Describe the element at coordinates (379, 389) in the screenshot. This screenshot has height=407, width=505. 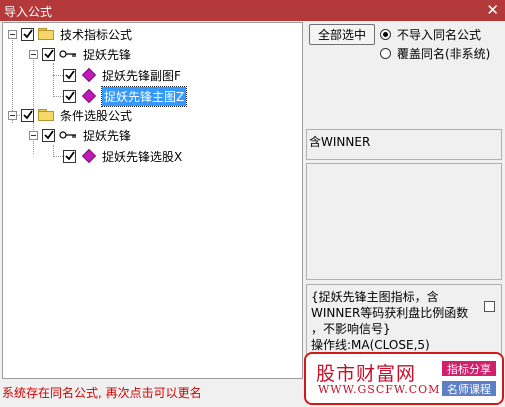
I see `watermark-url: WWW.GSCFW.COM` at that location.